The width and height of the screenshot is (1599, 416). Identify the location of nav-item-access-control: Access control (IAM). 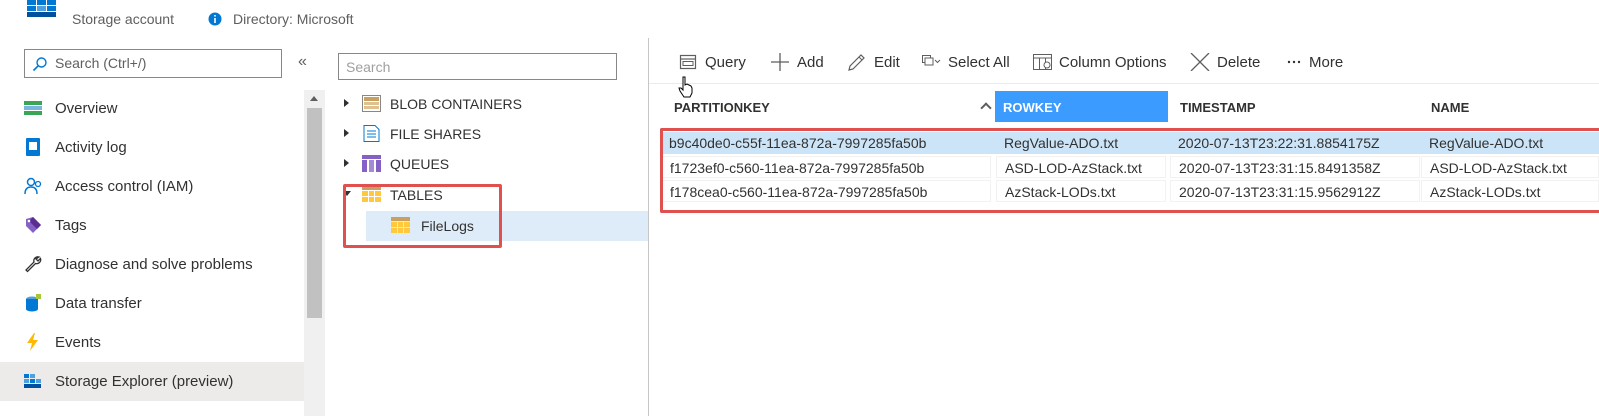
(152, 186).